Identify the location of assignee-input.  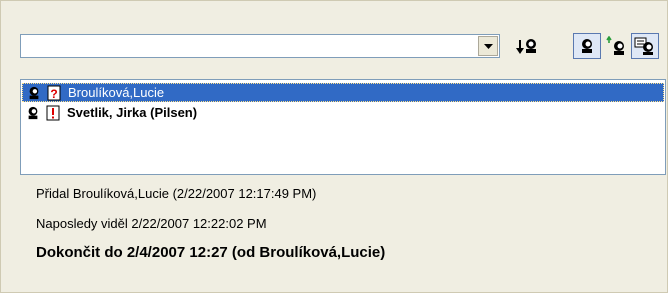
(251, 46).